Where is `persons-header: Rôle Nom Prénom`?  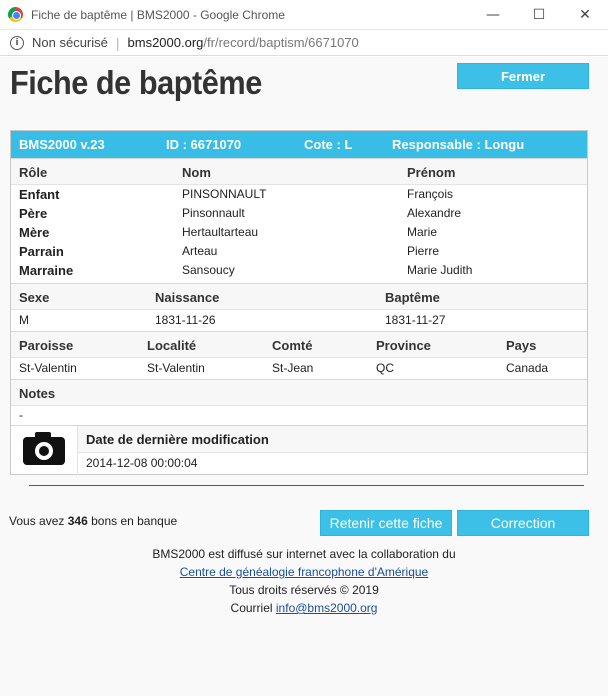 persons-header: Rôle Nom Prénom is located at coordinates (299, 172).